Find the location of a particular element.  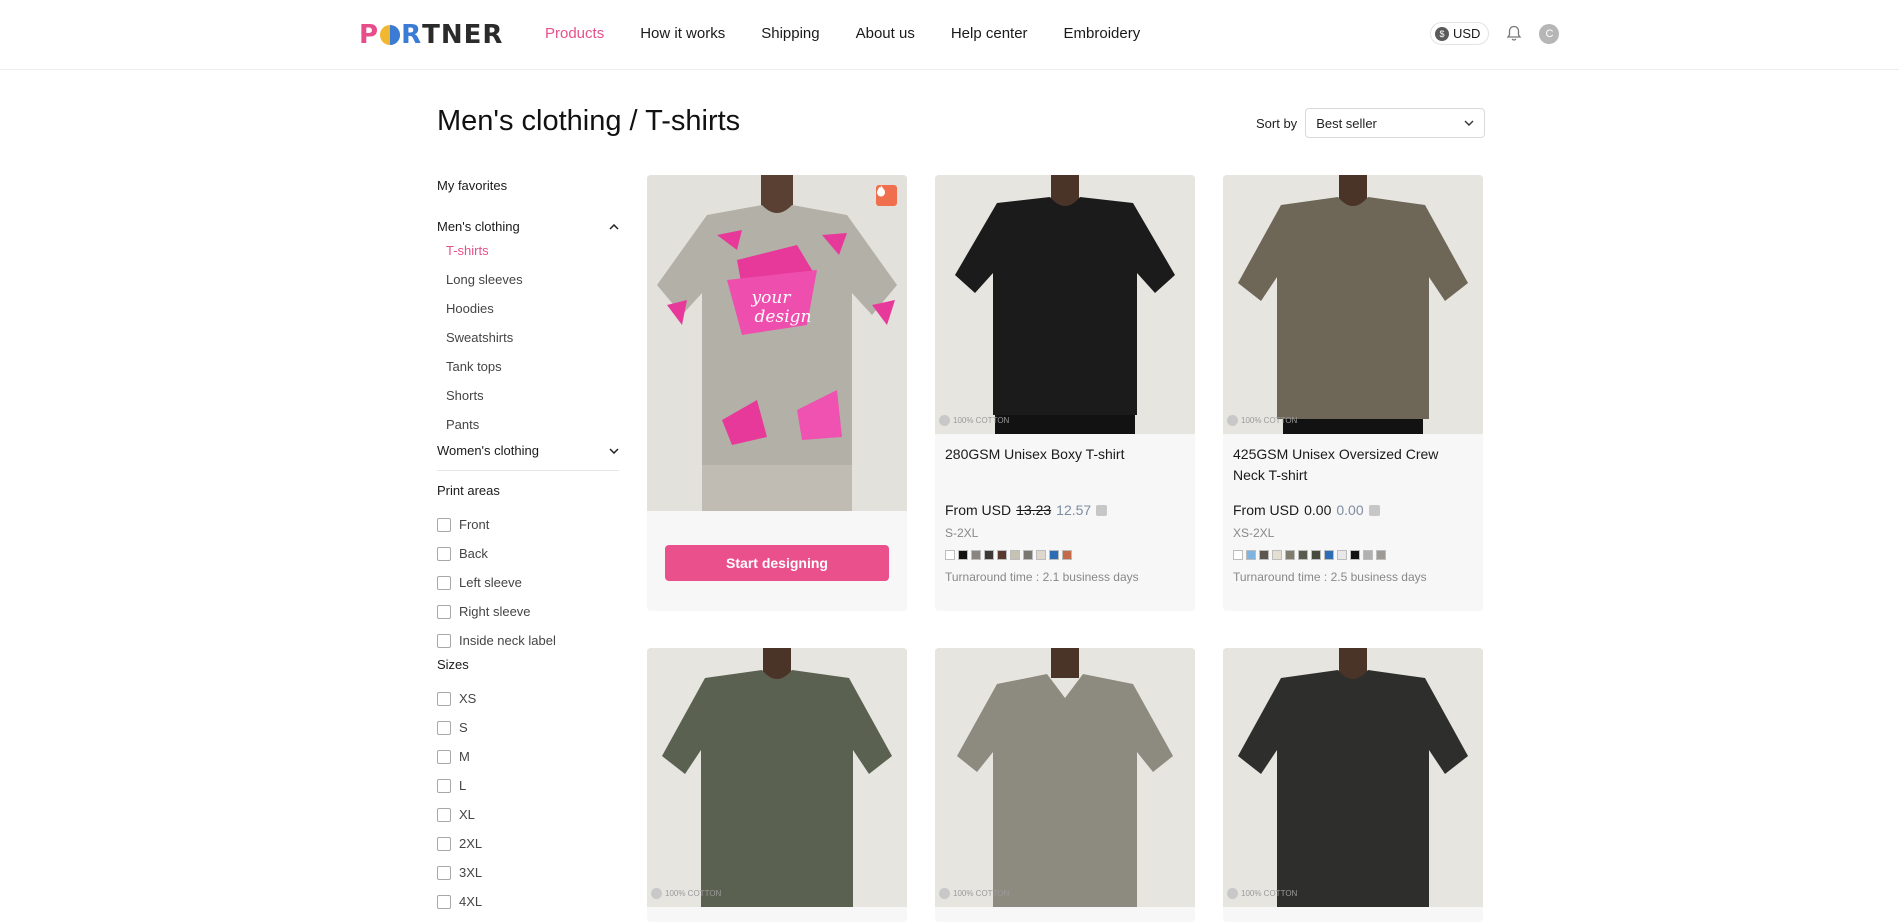

sort-value: Best seller is located at coordinates (1346, 123).